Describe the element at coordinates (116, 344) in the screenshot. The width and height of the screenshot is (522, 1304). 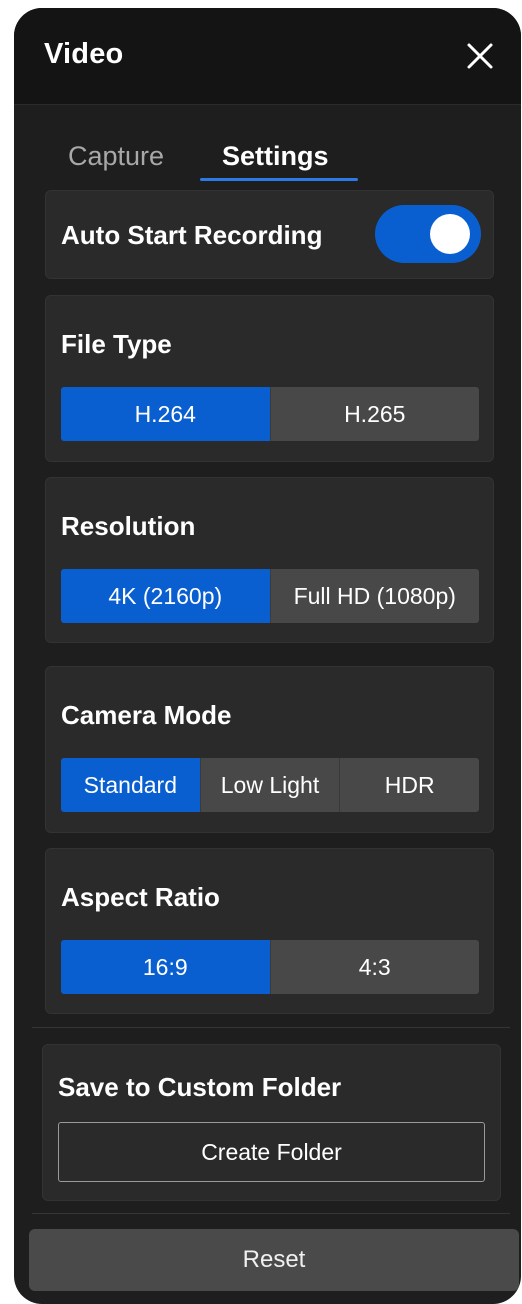
I see `file-type-label: File Type` at that location.